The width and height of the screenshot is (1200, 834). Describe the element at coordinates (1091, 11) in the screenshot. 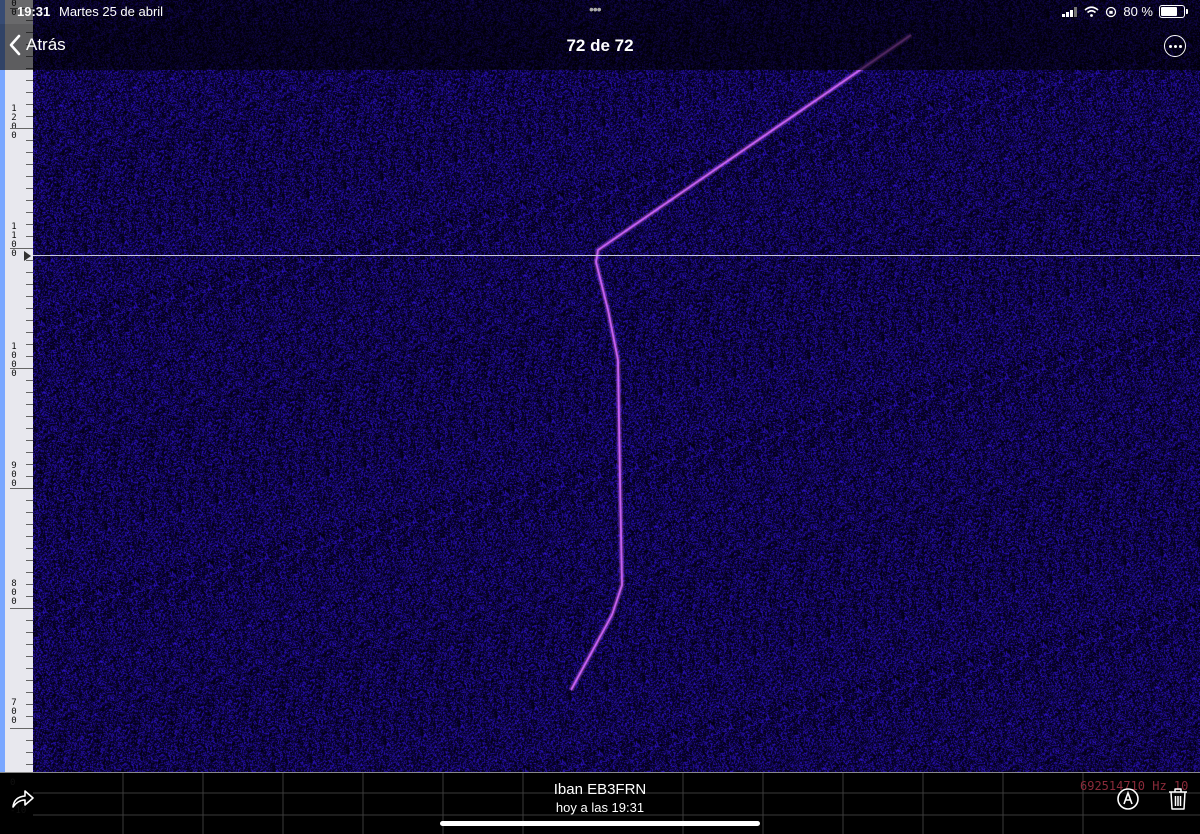

I see `wifi-icon` at that location.